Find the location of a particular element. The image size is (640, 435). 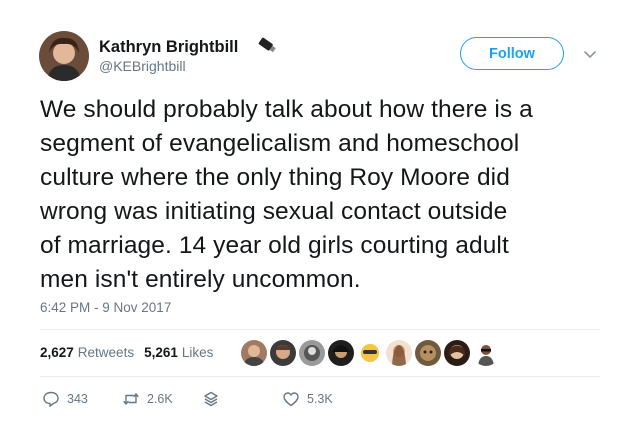

layers-icon is located at coordinates (211, 399).